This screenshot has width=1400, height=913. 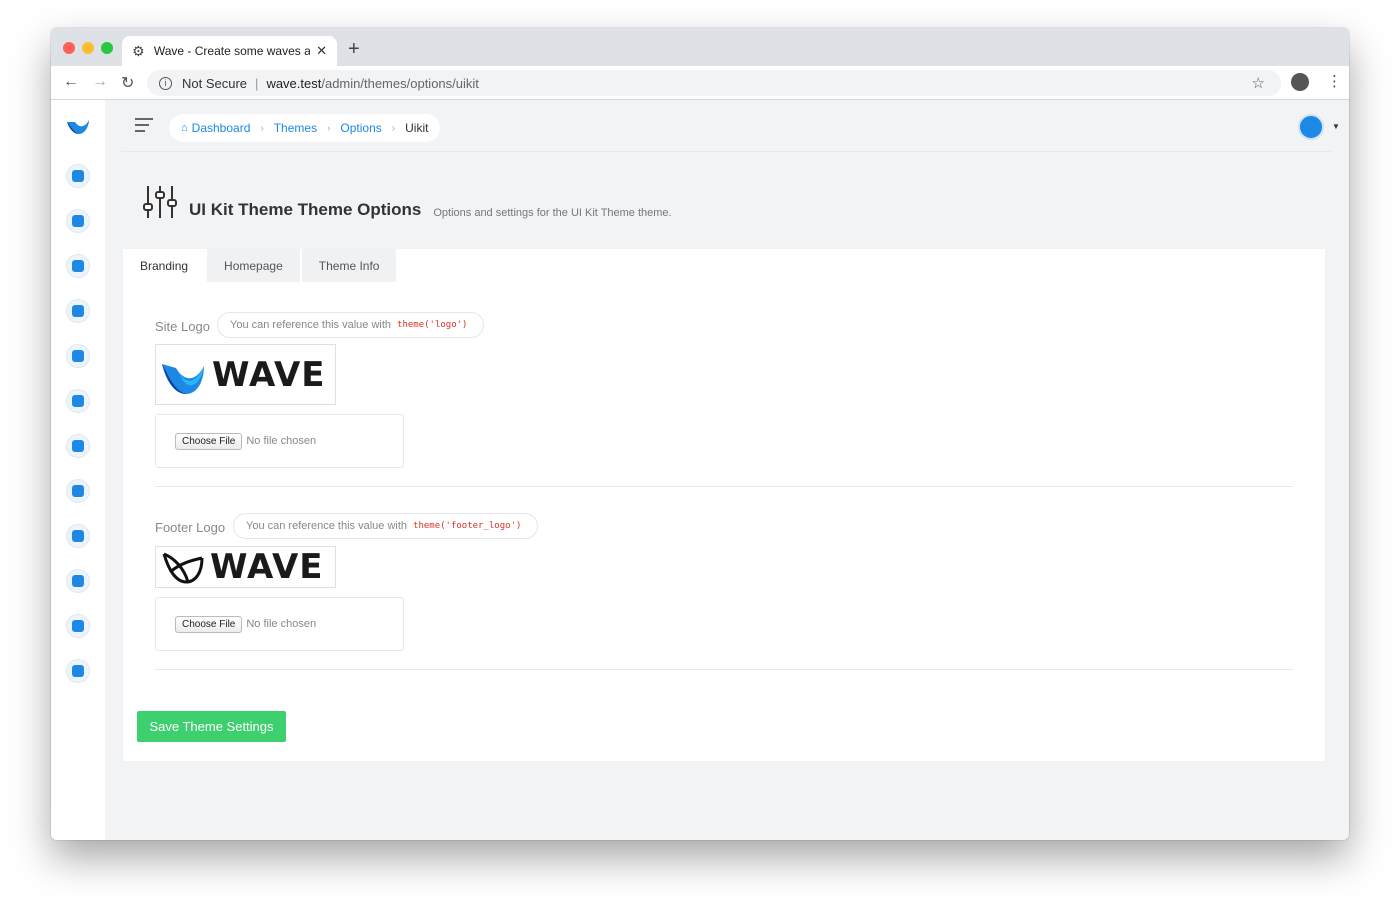 I want to click on gear-icon: ⚙, so click(x=138, y=51).